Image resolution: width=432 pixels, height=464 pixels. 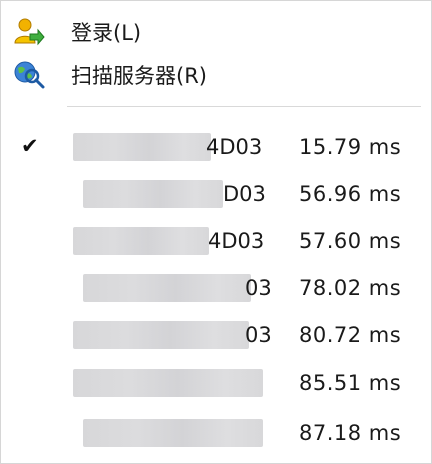 I want to click on server-ping: 57.60 ms, so click(x=350, y=241).